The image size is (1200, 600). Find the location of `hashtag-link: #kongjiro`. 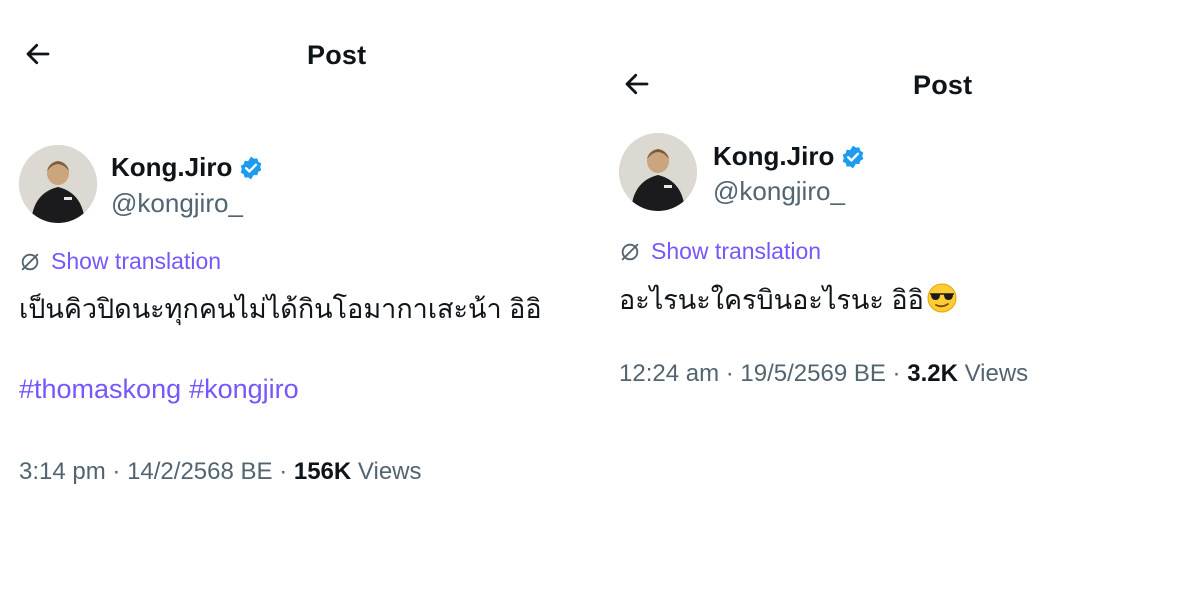

hashtag-link: #kongjiro is located at coordinates (244, 389).